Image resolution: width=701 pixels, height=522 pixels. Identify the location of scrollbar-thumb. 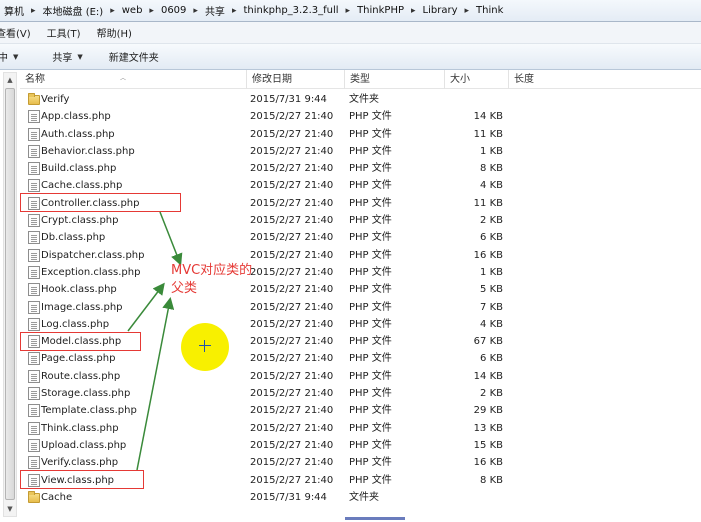
(10, 294).